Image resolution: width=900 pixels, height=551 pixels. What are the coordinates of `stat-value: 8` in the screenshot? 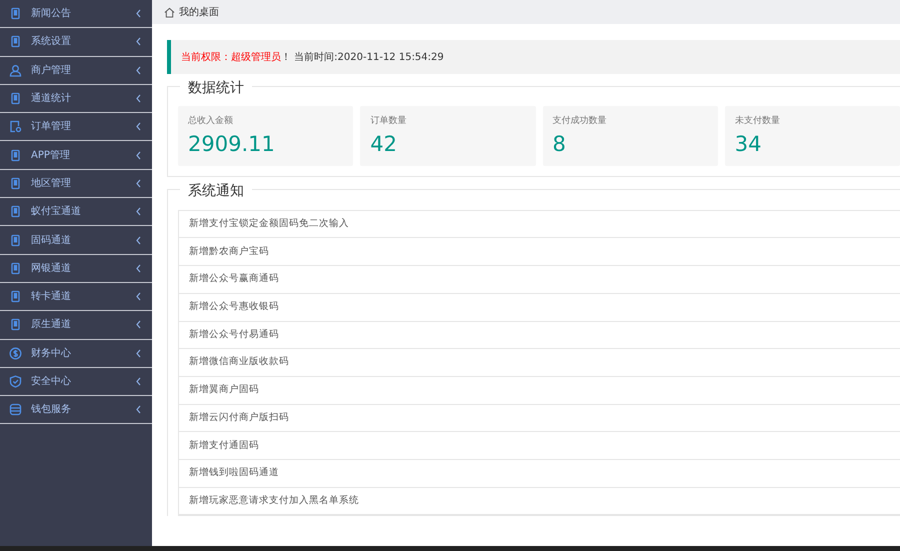 It's located at (559, 144).